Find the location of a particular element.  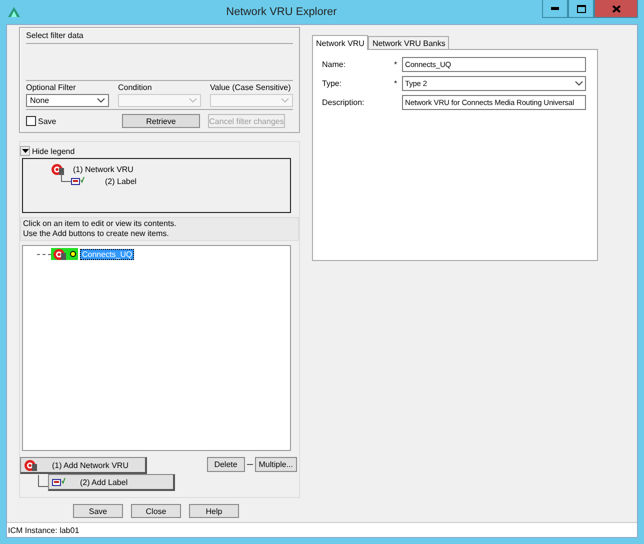

minimize-icon is located at coordinates (555, 8).